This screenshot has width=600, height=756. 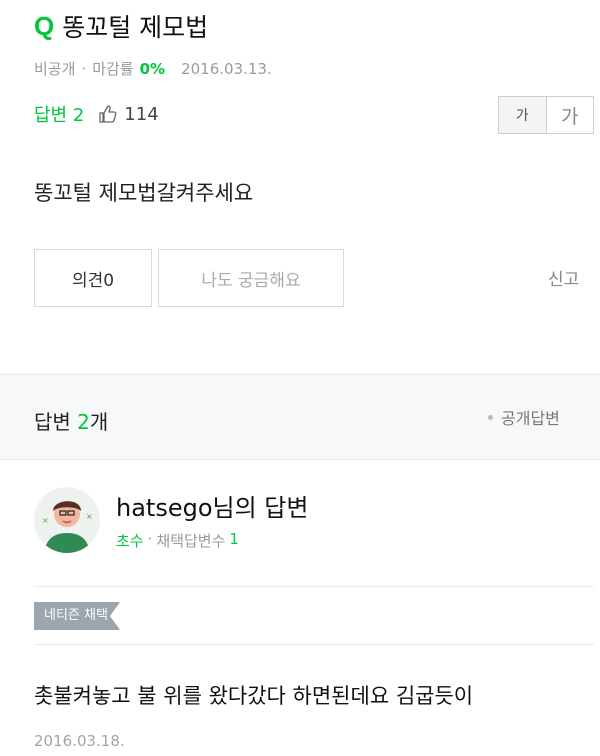 What do you see at coordinates (191, 541) in the screenshot?
I see `adopted-label: 채택답변수` at bounding box center [191, 541].